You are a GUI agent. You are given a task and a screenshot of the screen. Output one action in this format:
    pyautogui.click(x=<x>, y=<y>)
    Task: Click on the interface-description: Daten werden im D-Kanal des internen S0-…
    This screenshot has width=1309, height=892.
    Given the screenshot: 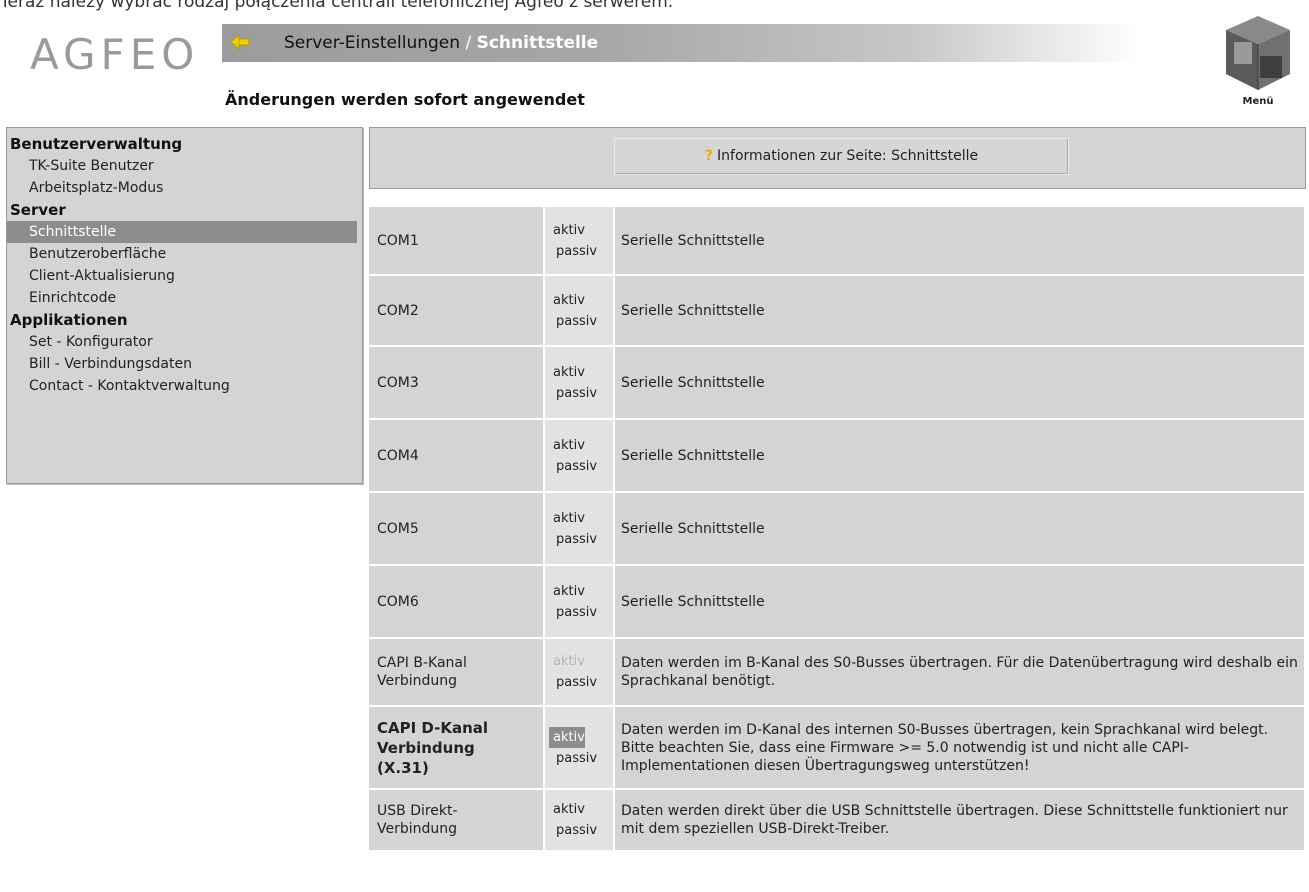 What is the action you would take?
    pyautogui.click(x=959, y=747)
    